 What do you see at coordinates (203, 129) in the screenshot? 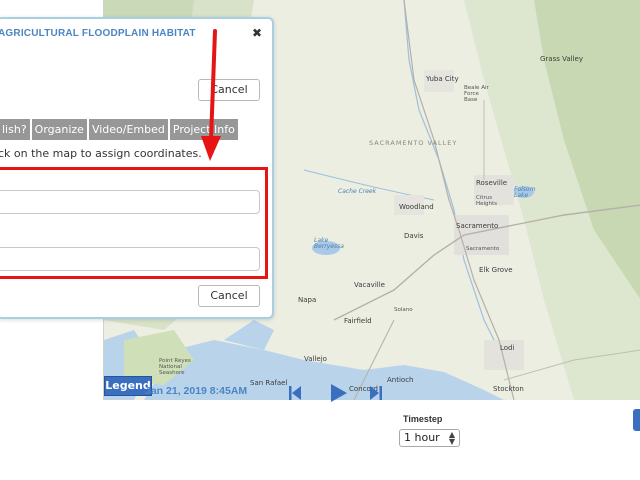
I see `tab-project-info: Project Info` at bounding box center [203, 129].